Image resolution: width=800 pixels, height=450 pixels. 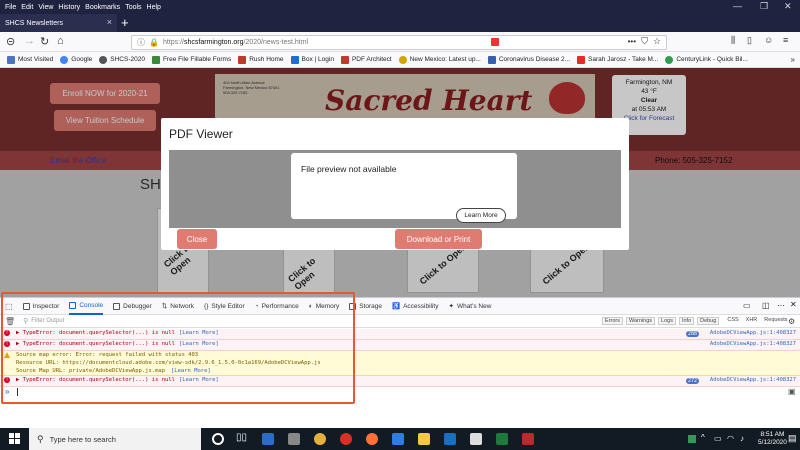 I want to click on hamburger-menu-icon: ≡, so click(x=785, y=40).